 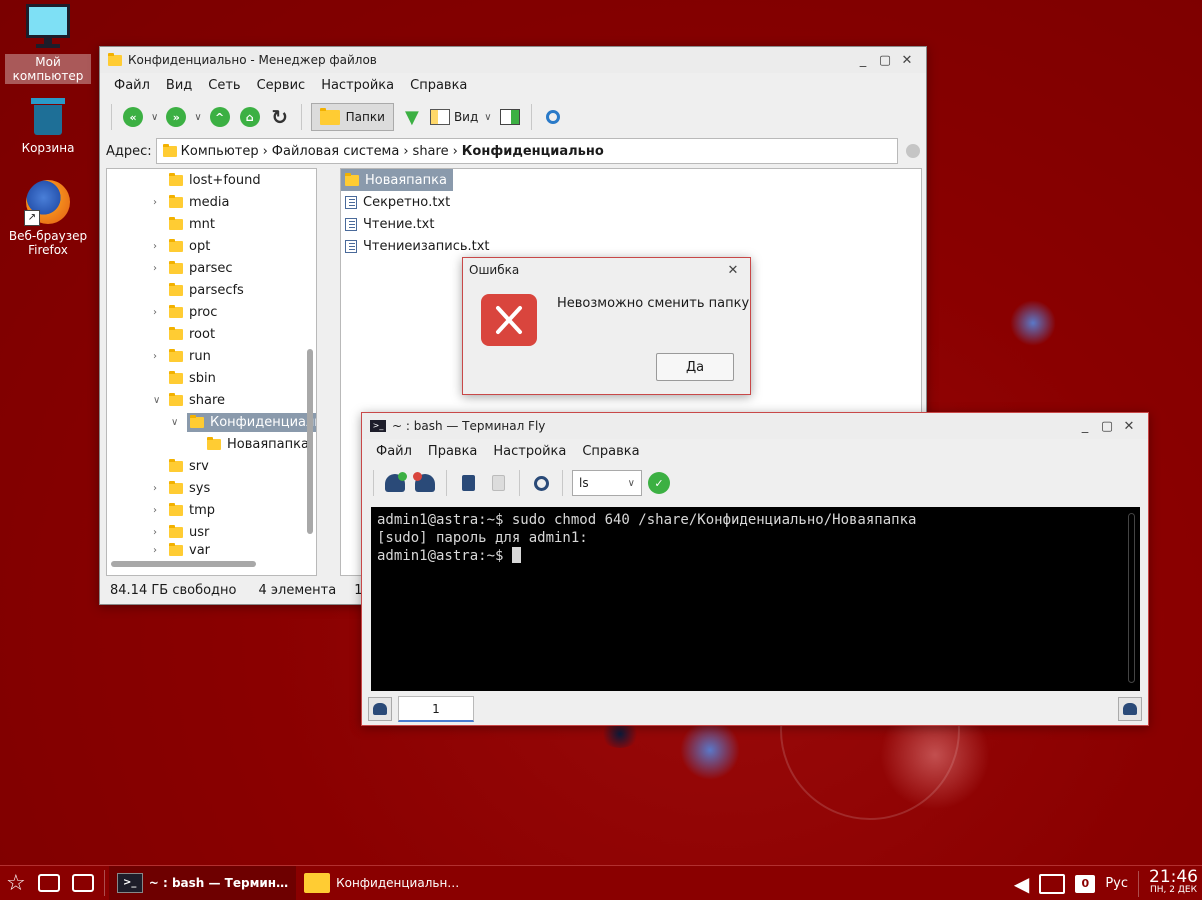 I want to click on network-icon, so click(x=1052, y=883).